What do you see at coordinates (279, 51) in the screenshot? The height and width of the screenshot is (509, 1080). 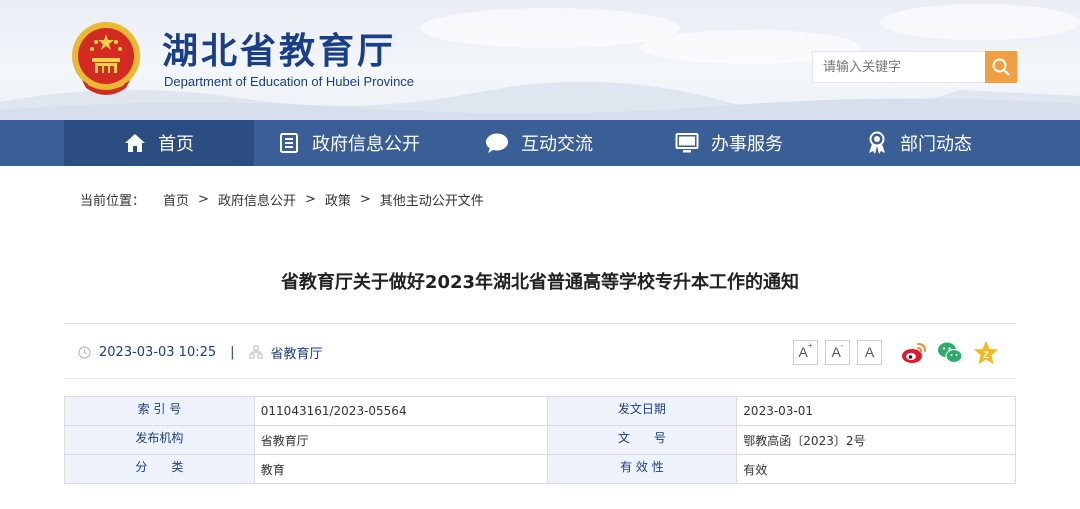 I see `site-title: 湖北省教育厅` at bounding box center [279, 51].